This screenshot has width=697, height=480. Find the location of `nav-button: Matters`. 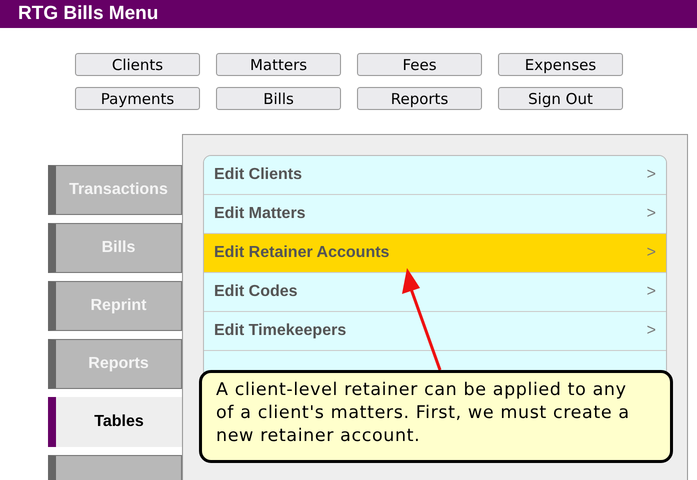

nav-button: Matters is located at coordinates (278, 64).